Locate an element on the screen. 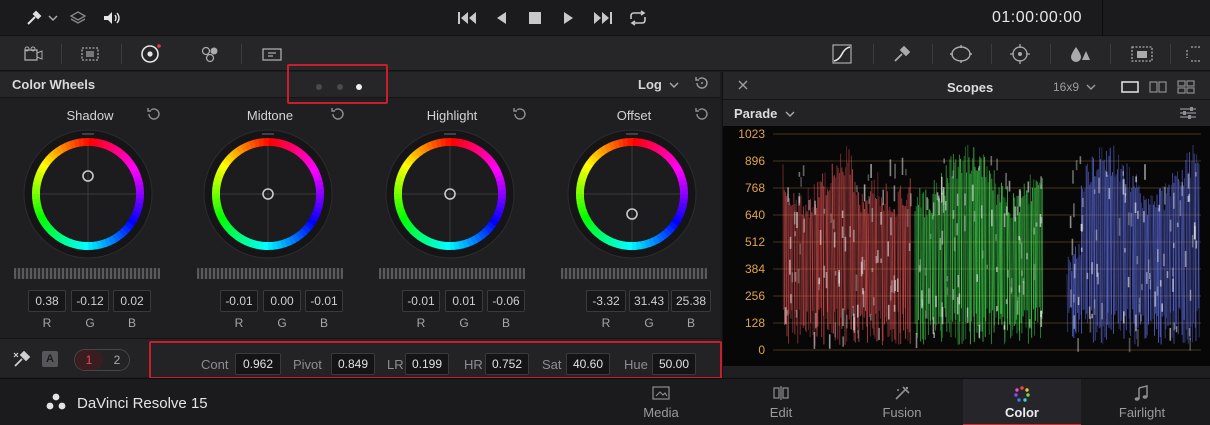 This screenshot has width=1210, height=425. qualifier-icon is located at coordinates (902, 53).